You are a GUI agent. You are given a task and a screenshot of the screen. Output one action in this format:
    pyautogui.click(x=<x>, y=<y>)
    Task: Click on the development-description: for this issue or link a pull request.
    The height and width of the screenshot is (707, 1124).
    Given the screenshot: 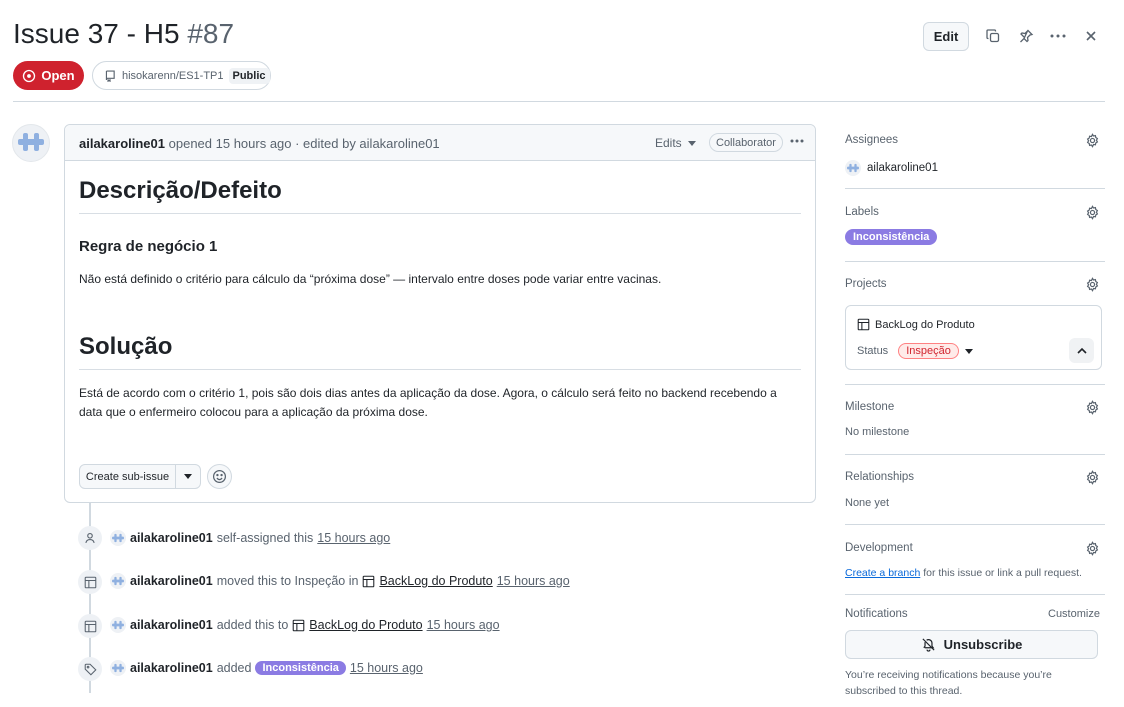 What is the action you would take?
    pyautogui.click(x=1002, y=573)
    